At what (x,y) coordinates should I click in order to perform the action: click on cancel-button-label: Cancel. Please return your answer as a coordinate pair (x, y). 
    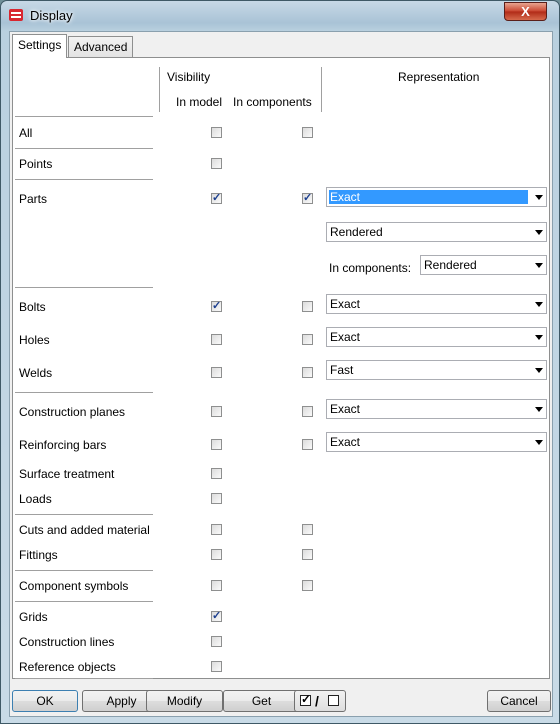
    Looking at the image, I should click on (519, 701).